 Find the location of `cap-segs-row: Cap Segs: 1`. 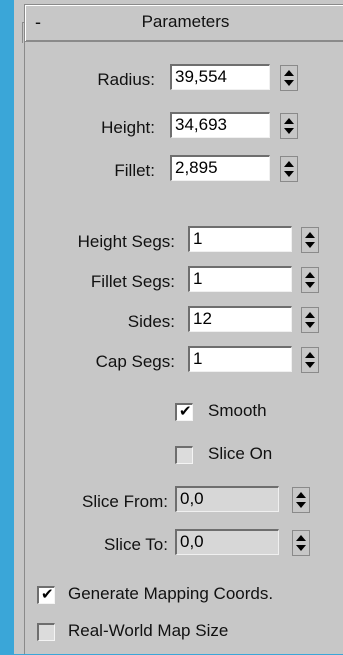

cap-segs-row: Cap Segs: 1 is located at coordinates (171, 362).